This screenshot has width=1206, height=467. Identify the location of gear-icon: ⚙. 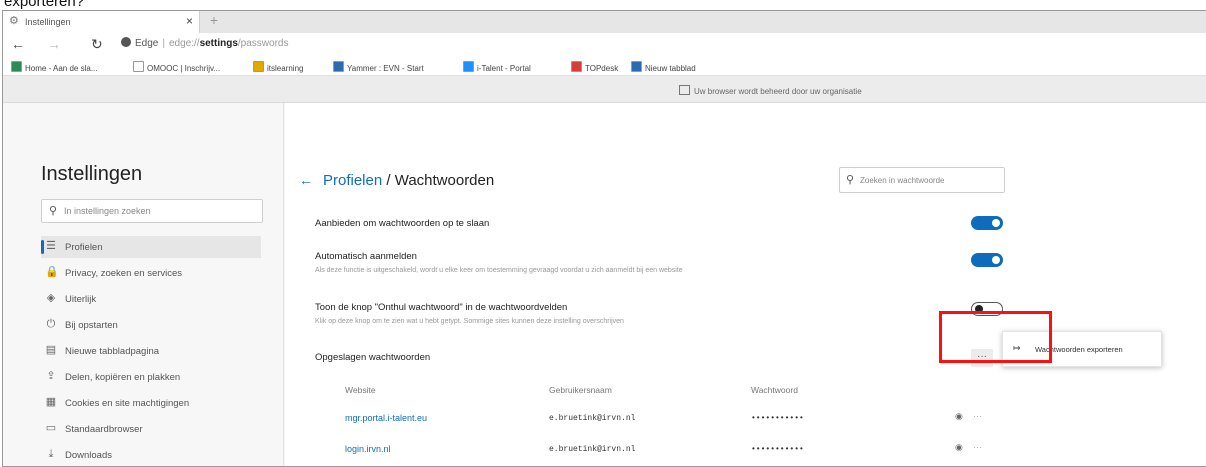
(14, 21).